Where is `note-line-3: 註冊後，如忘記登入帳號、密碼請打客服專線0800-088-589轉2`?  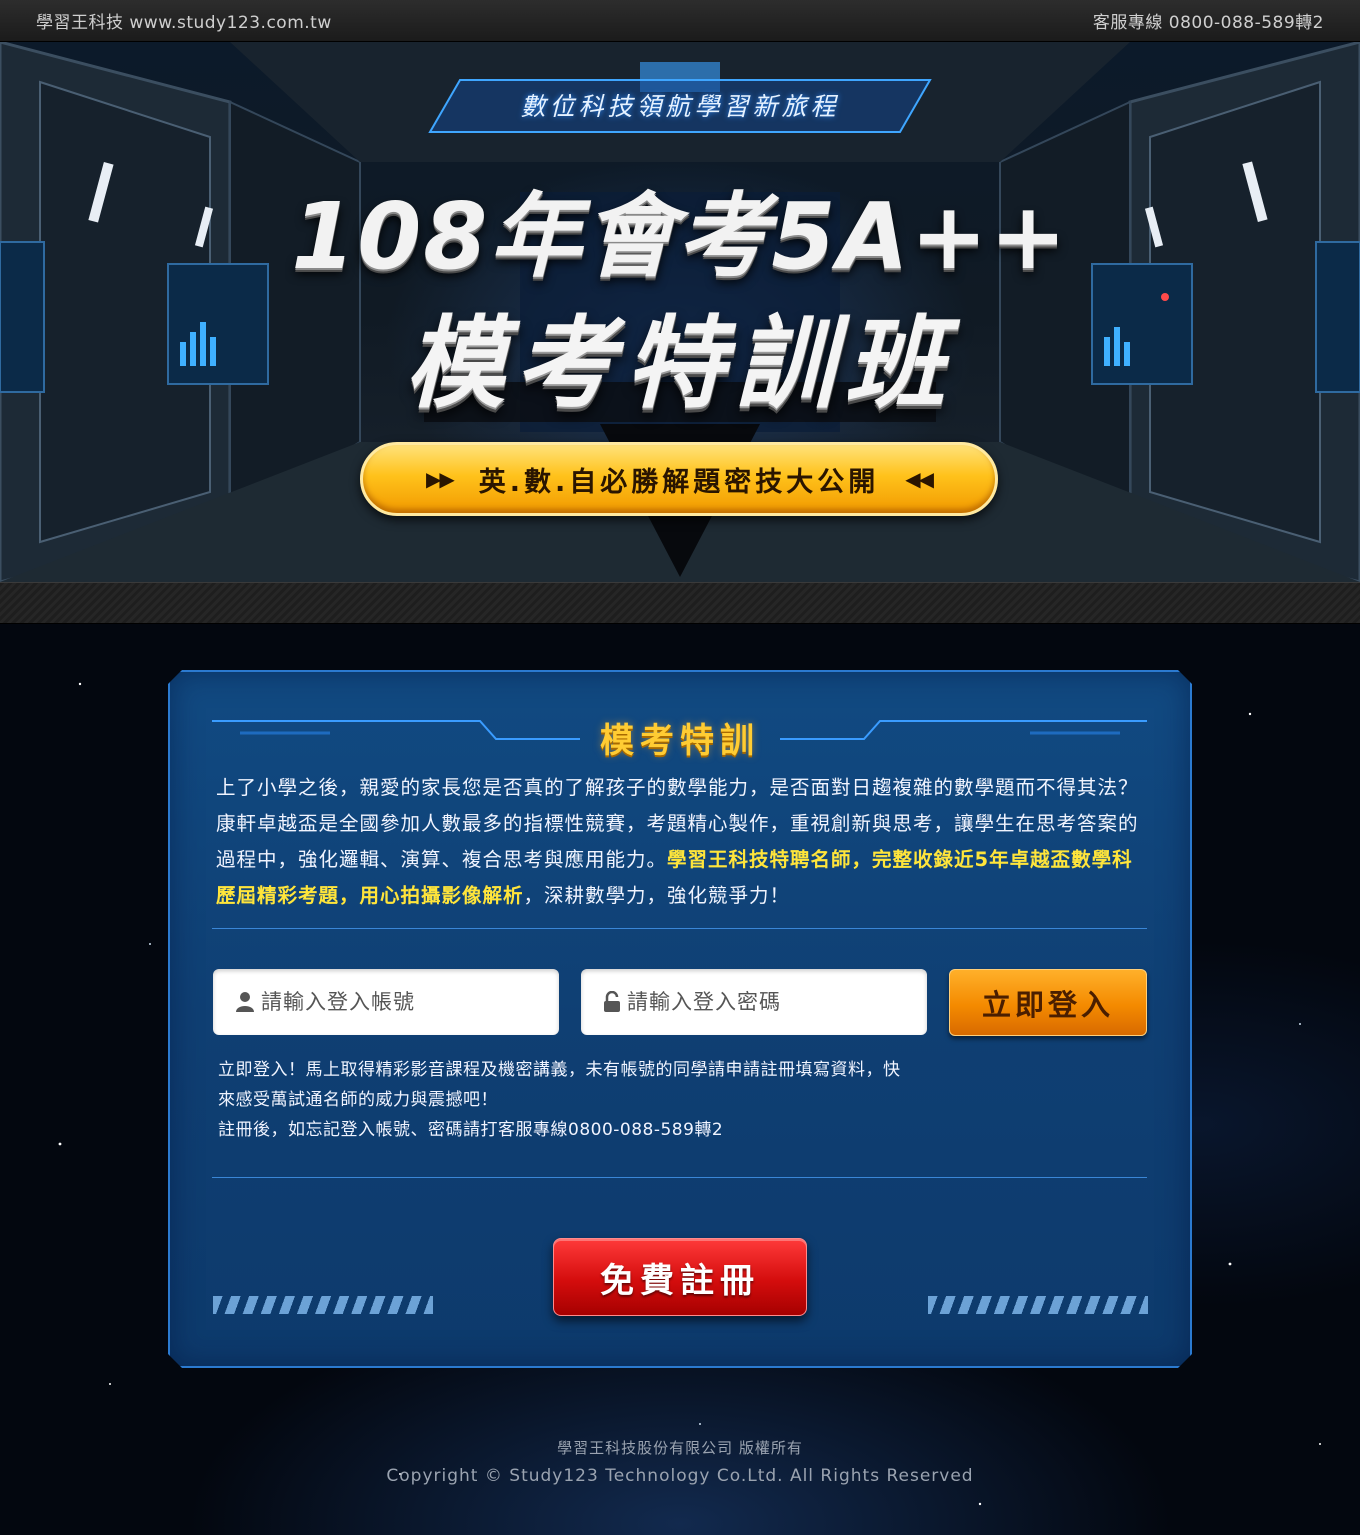 note-line-3: 註冊後，如忘記登入帳號、密碼請打客服專線0800-088-589轉2 is located at coordinates (471, 1130).